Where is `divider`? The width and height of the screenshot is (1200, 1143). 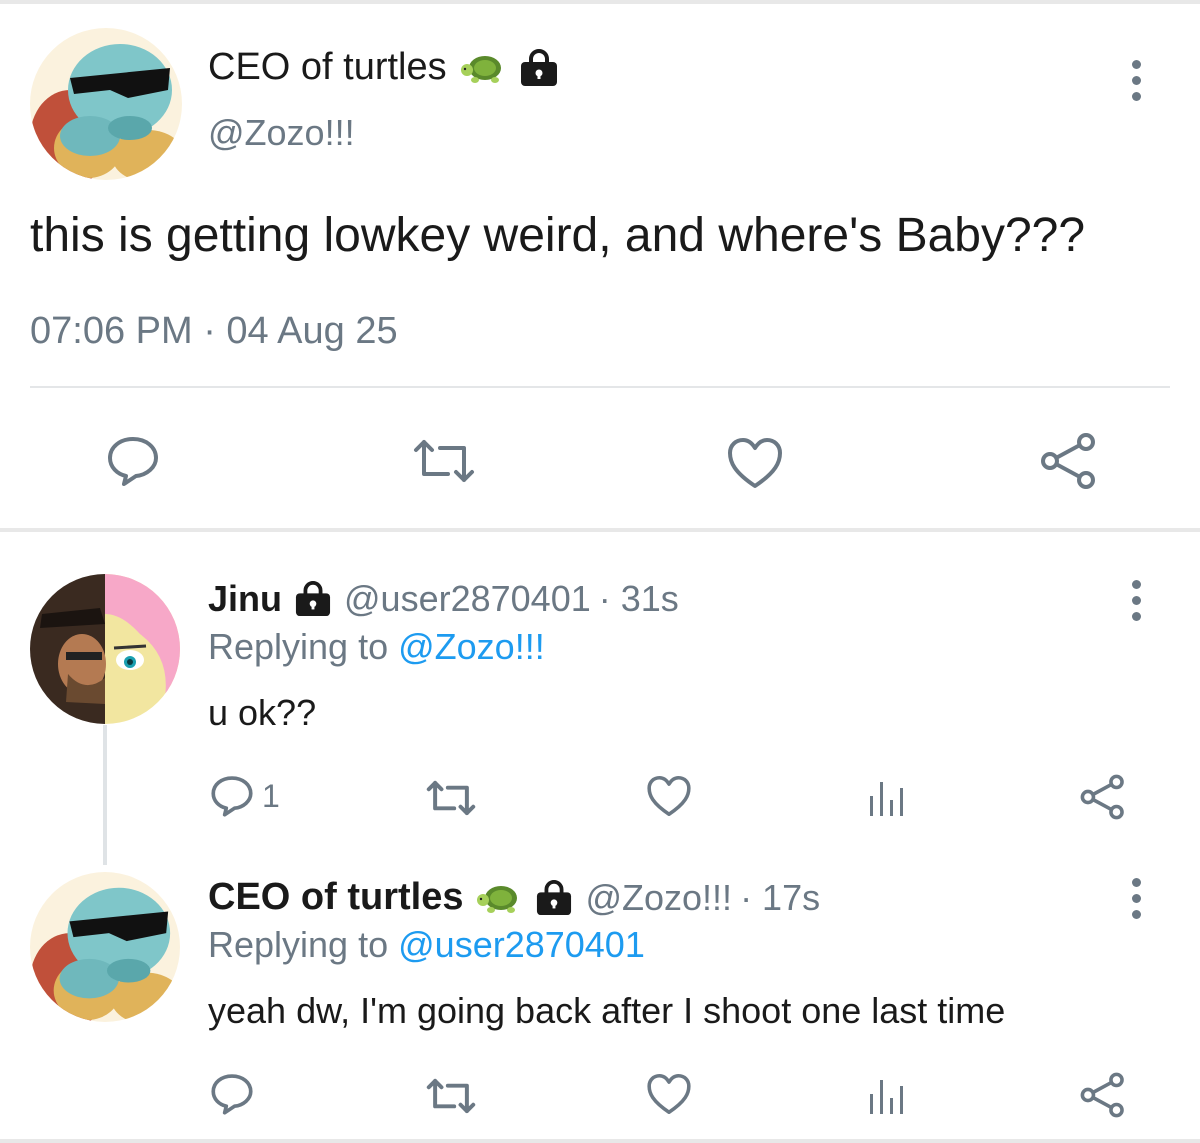
divider is located at coordinates (600, 387).